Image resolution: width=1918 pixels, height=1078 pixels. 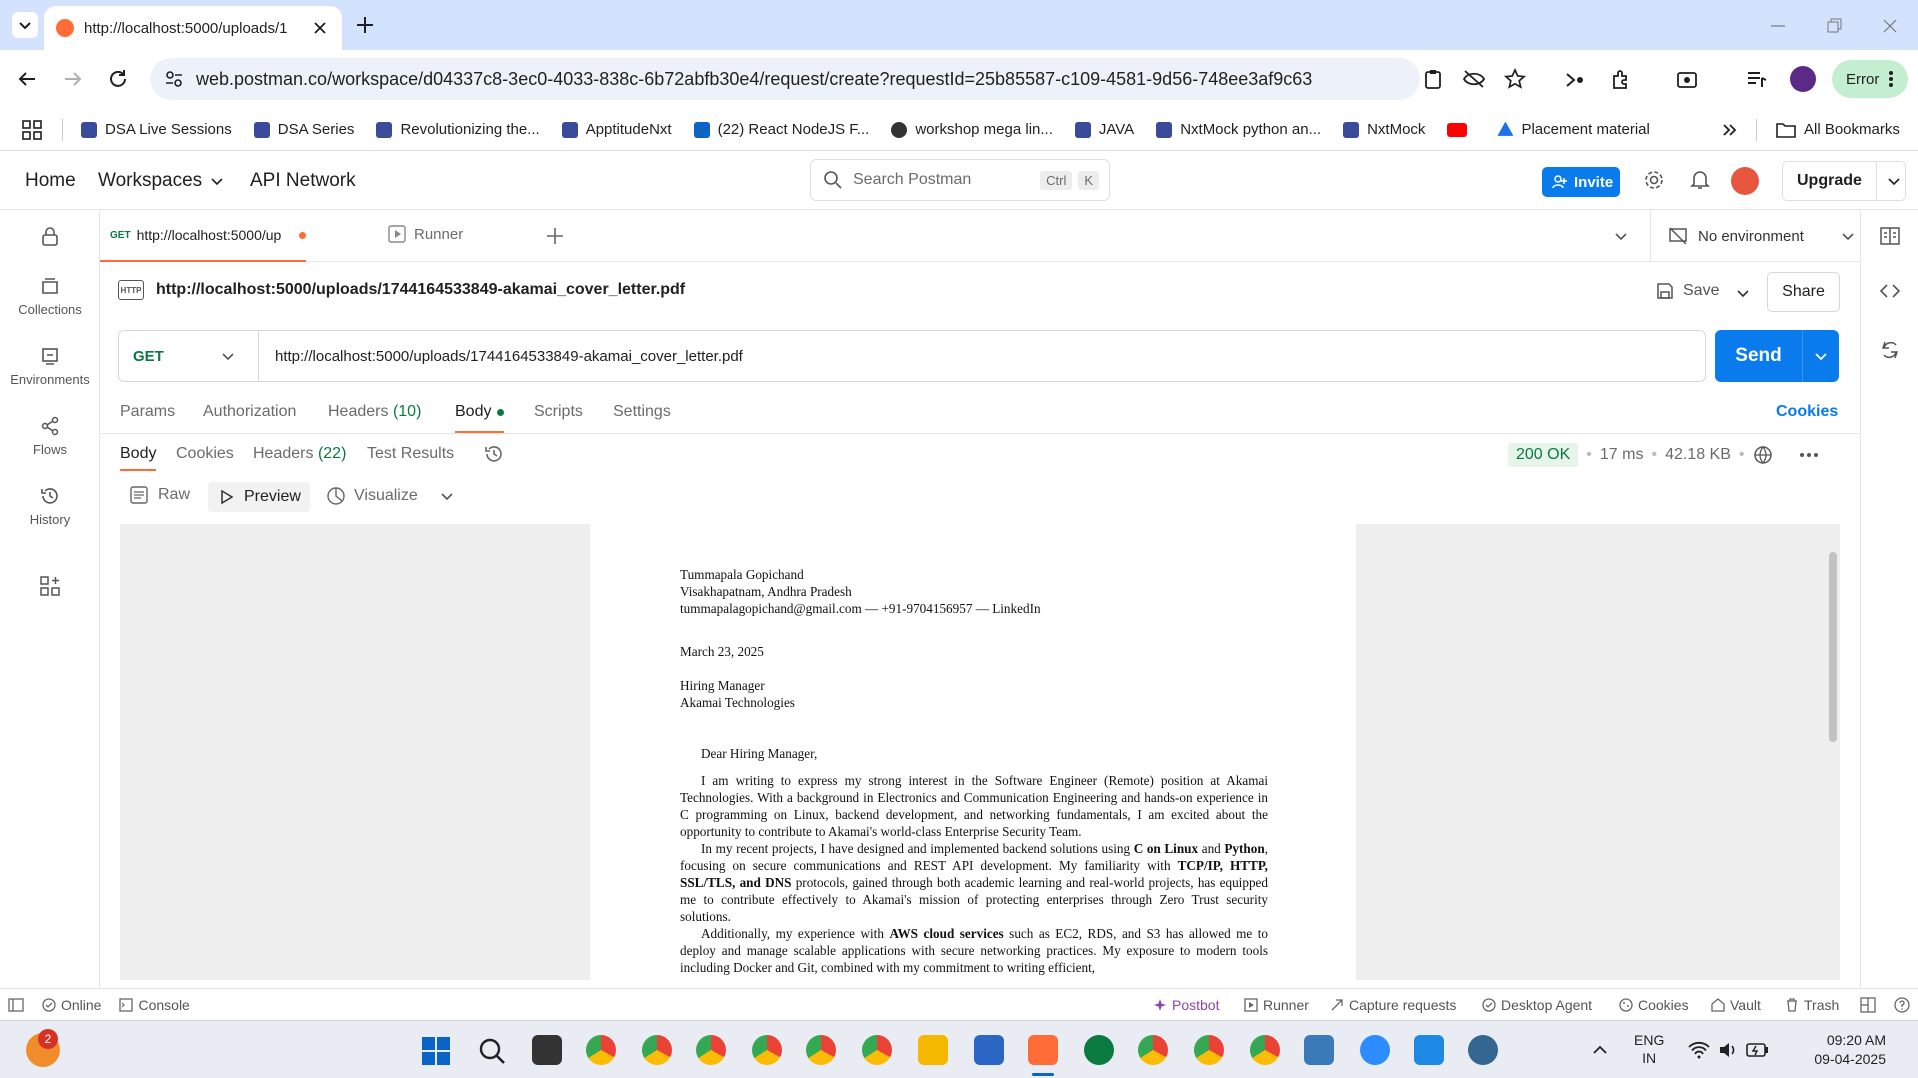 I want to click on tab-authorization: Authorization, so click(x=249, y=412).